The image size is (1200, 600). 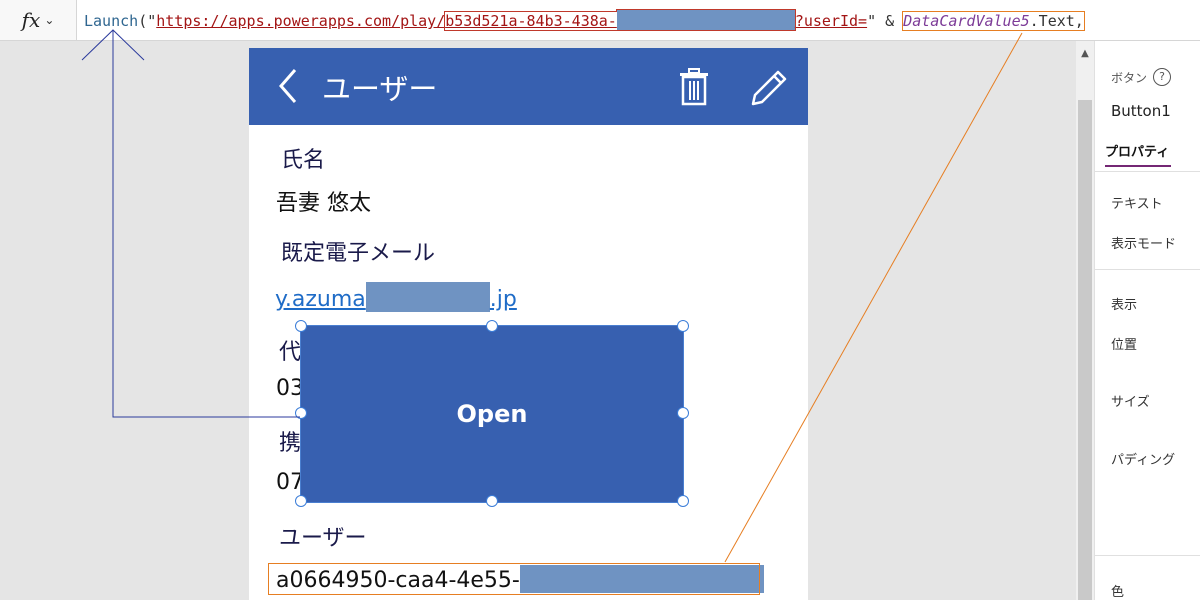 What do you see at coordinates (1143, 242) in the screenshot?
I see `prop-display-mode: 表示モード` at bounding box center [1143, 242].